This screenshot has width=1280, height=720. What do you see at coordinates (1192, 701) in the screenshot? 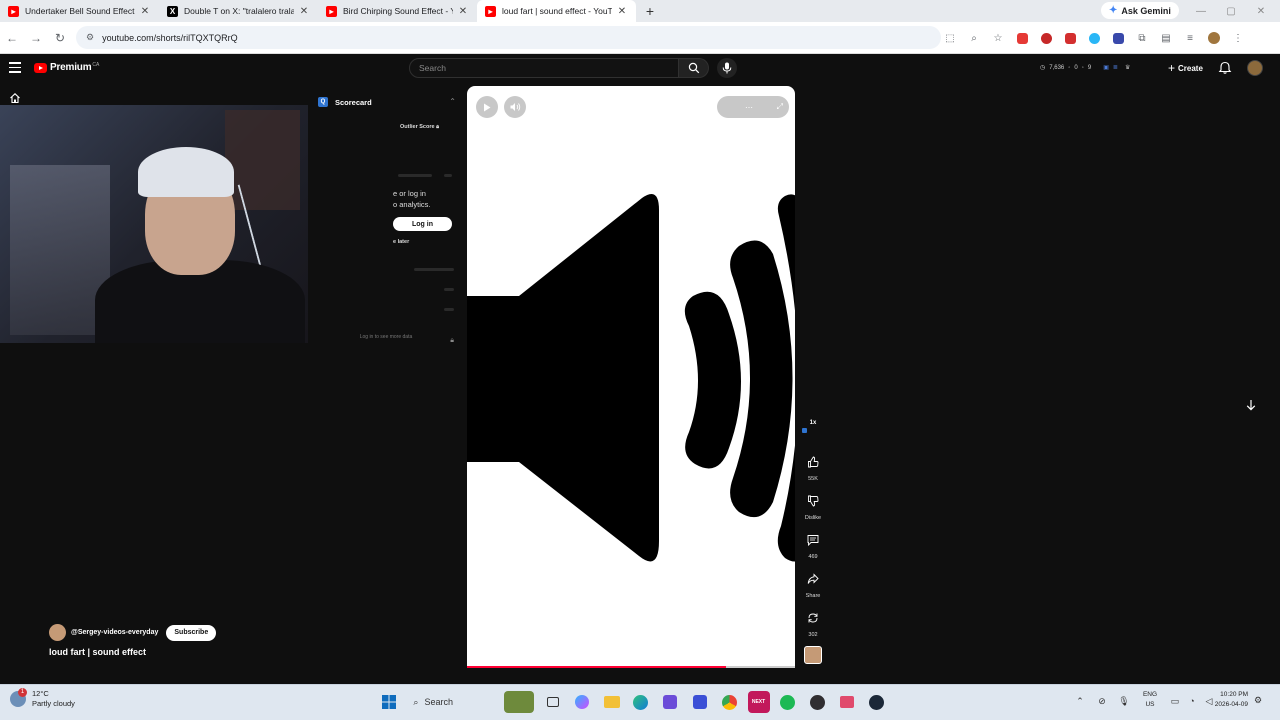
I see `wifi-icon: ◔` at bounding box center [1192, 701].